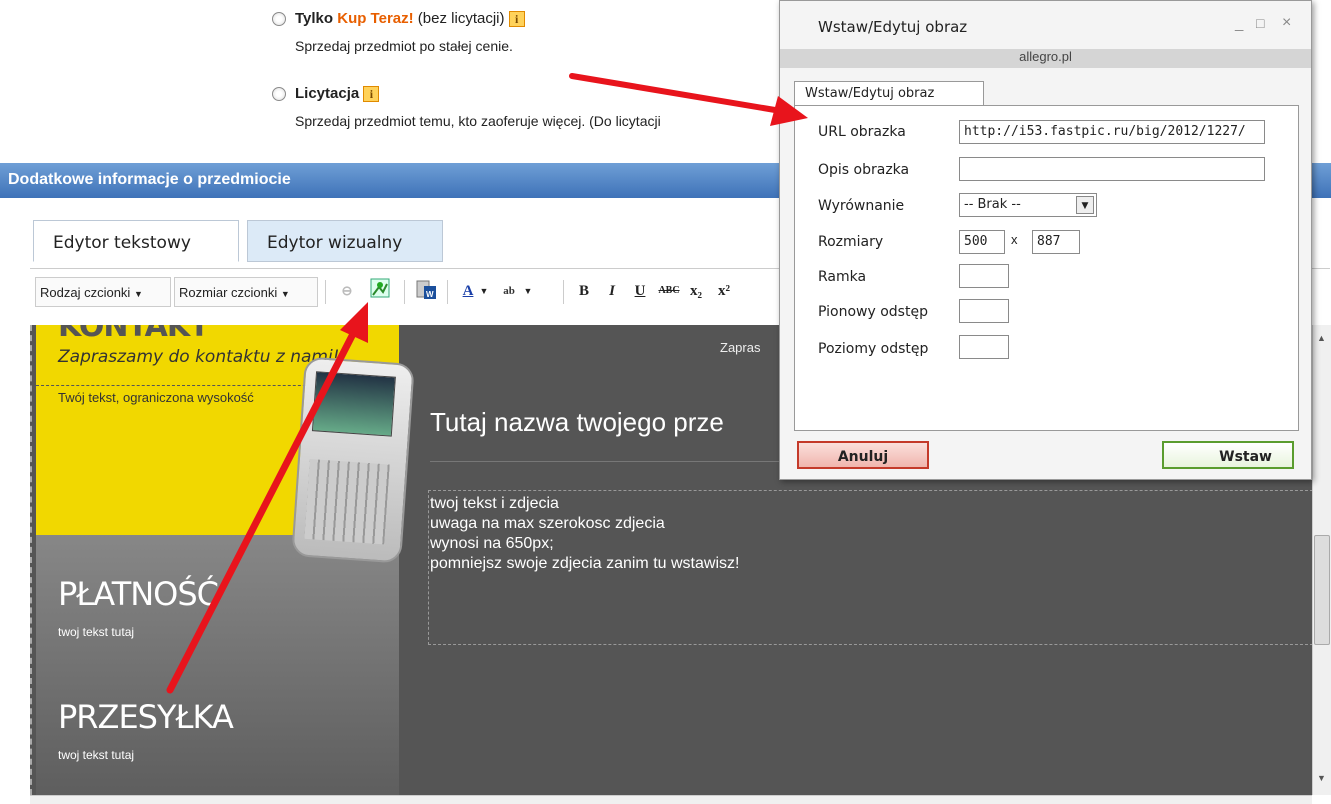 The image size is (1331, 804). What do you see at coordinates (984, 311) in the screenshot?
I see `vspace-input` at bounding box center [984, 311].